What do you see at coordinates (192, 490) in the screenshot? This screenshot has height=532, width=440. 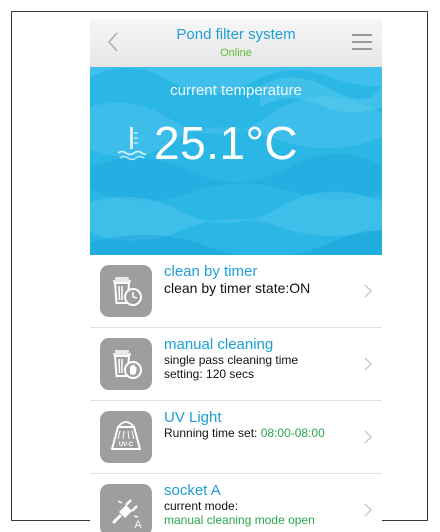 I see `item-title: socket A` at bounding box center [192, 490].